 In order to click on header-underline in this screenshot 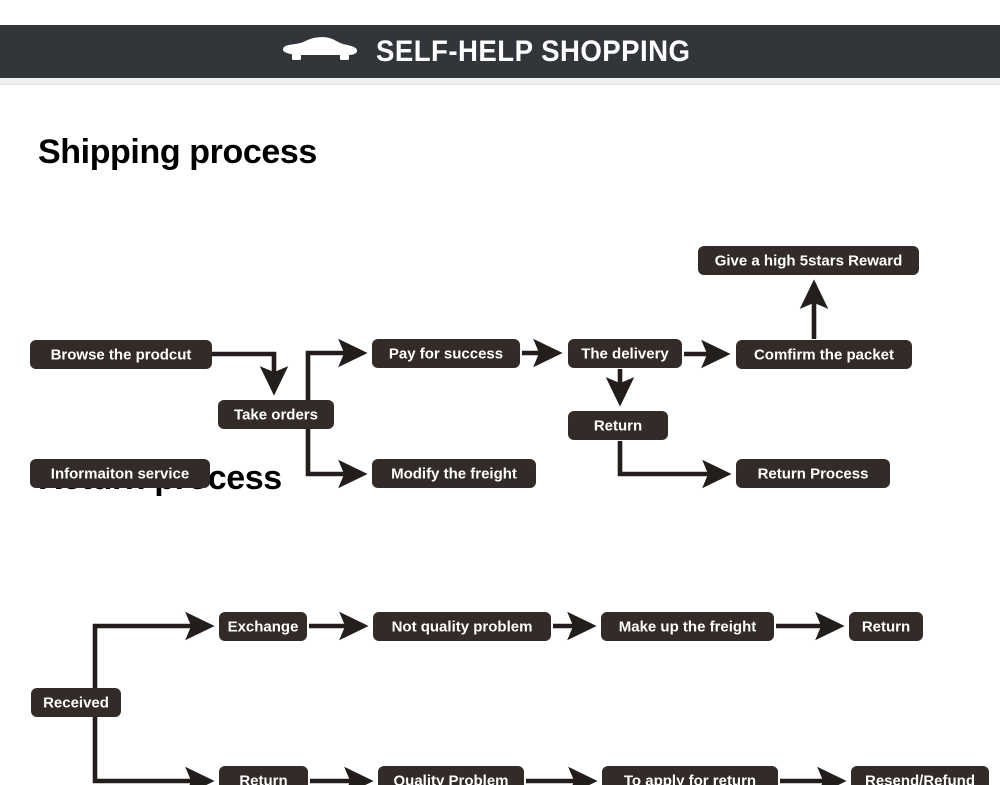, I will do `click(500, 81)`.